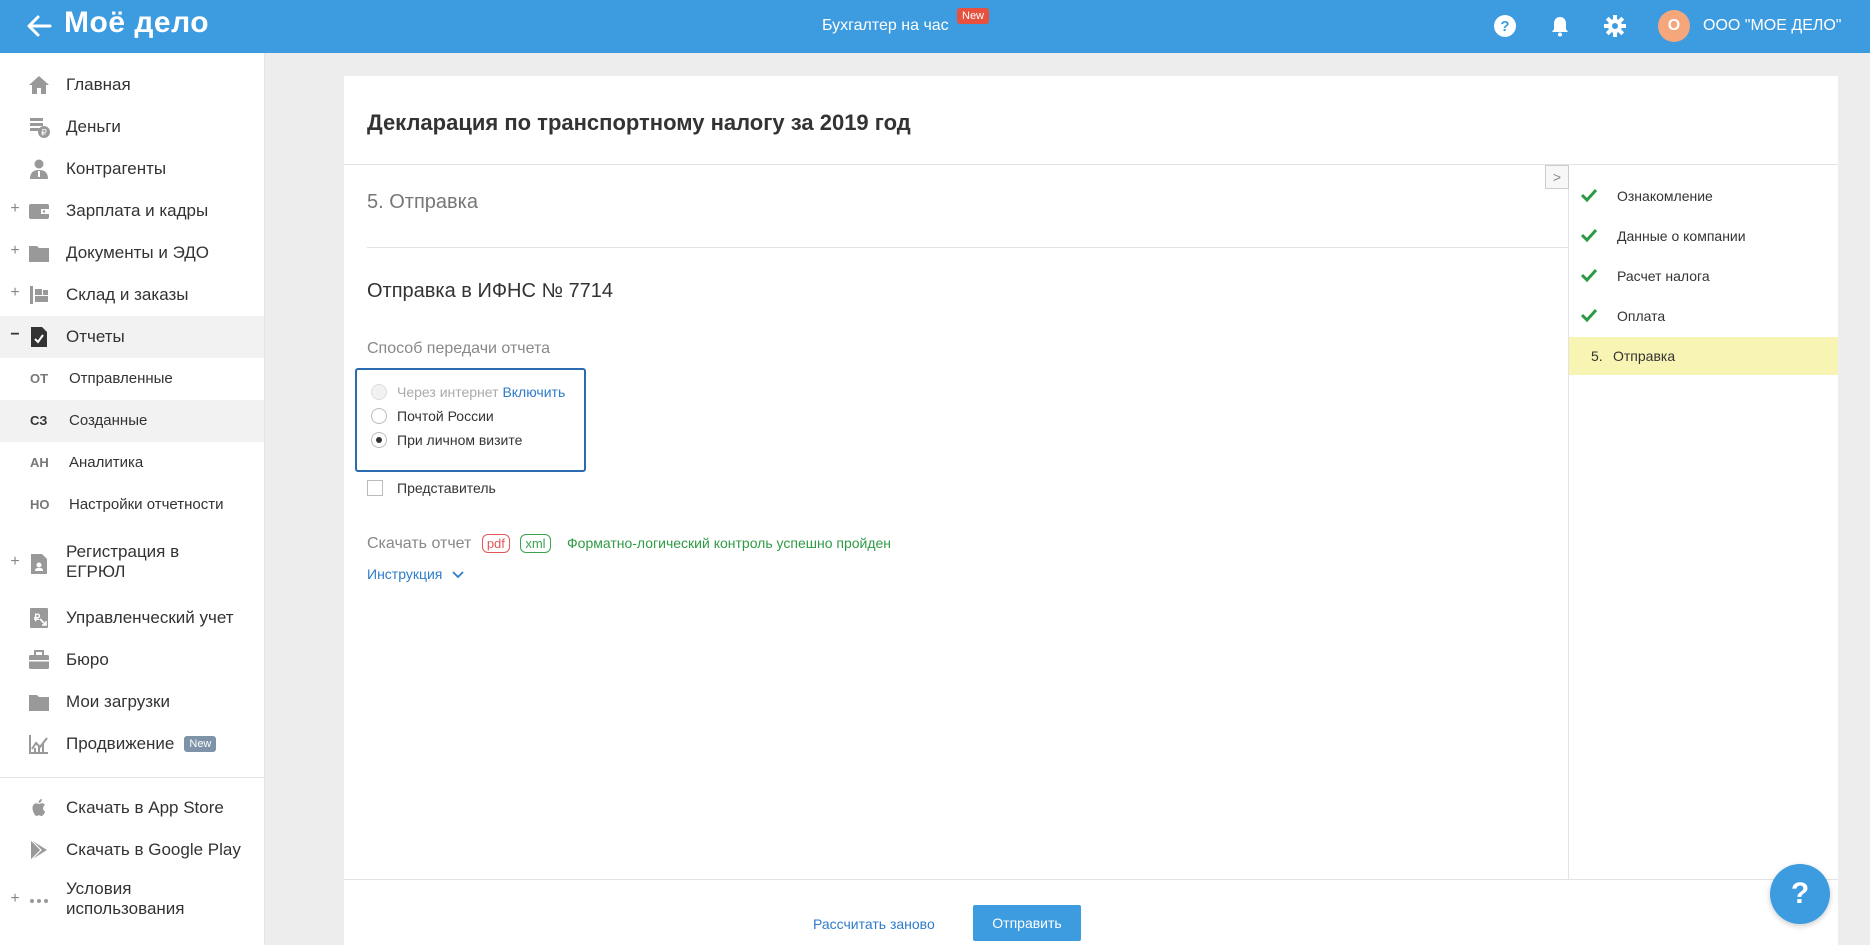  Describe the element at coordinates (98, 84) in the screenshot. I see `sidebar-item-label: Главная` at that location.